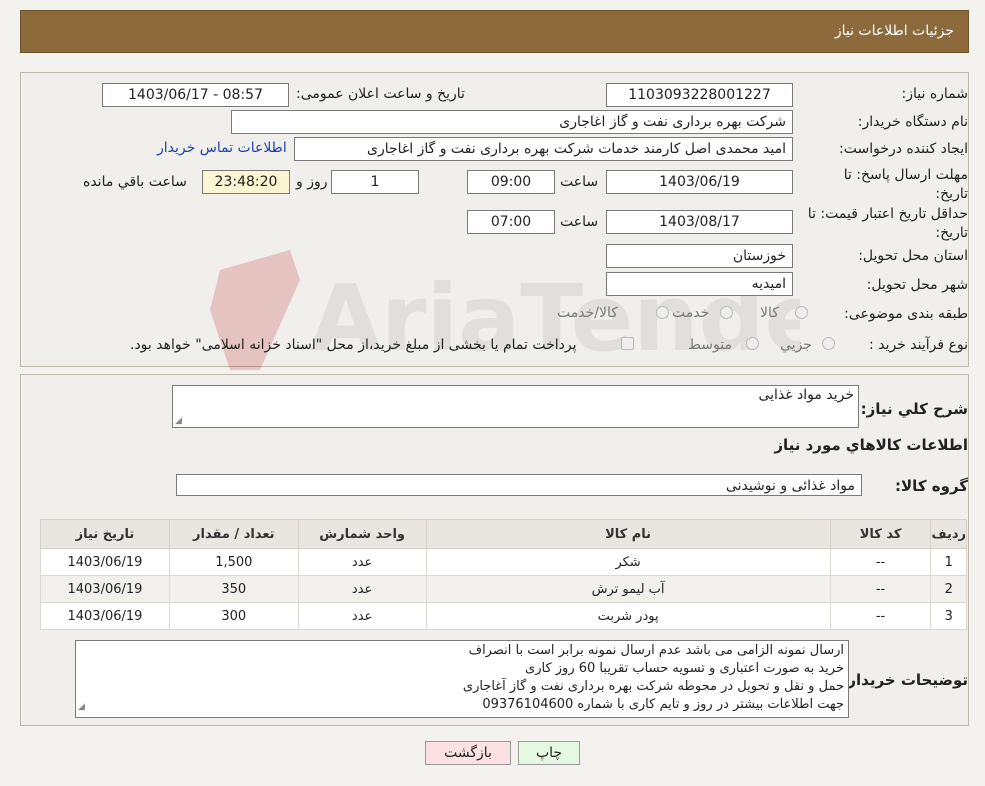 This screenshot has height=786, width=985. I want to click on category-option-service: خدمت, so click(691, 313).